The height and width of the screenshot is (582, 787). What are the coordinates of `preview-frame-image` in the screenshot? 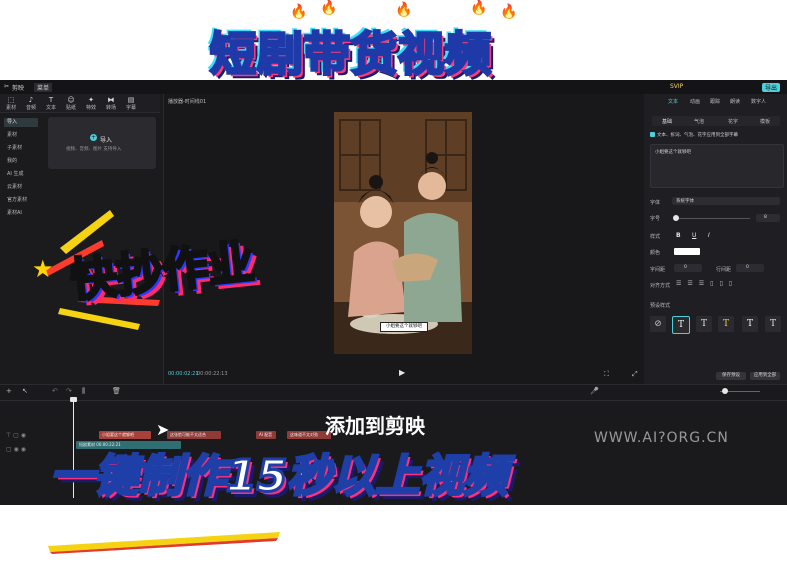 It's located at (403, 233).